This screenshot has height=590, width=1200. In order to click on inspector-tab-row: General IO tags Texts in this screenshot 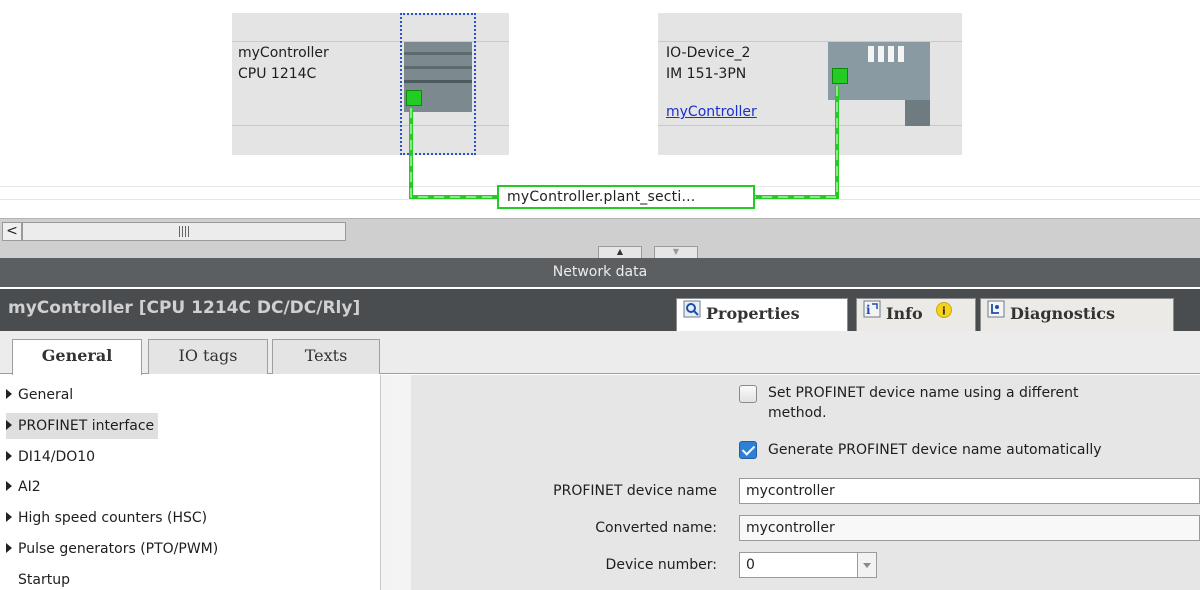, I will do `click(600, 353)`.